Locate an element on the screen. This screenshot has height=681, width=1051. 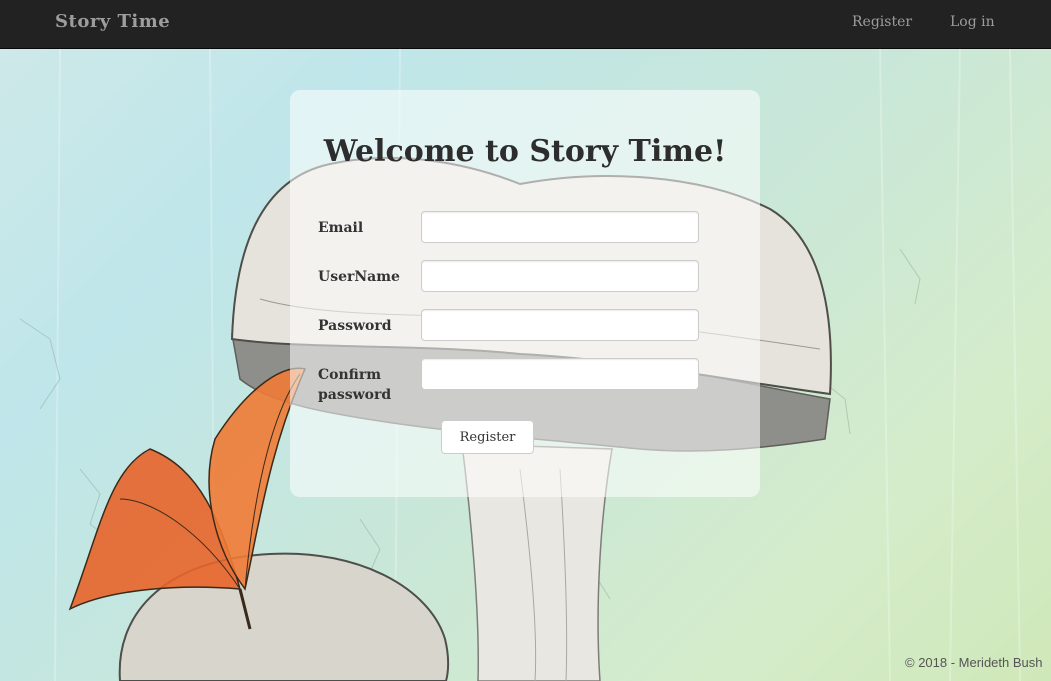
email-label: Email is located at coordinates (341, 228).